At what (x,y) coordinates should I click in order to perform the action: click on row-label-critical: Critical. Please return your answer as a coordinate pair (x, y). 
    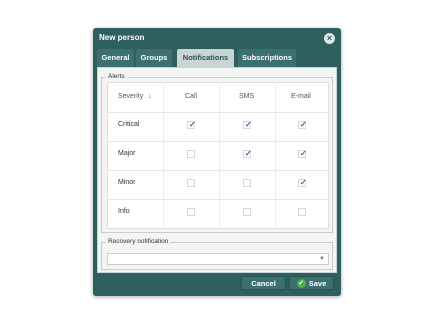
    Looking at the image, I should click on (129, 124).